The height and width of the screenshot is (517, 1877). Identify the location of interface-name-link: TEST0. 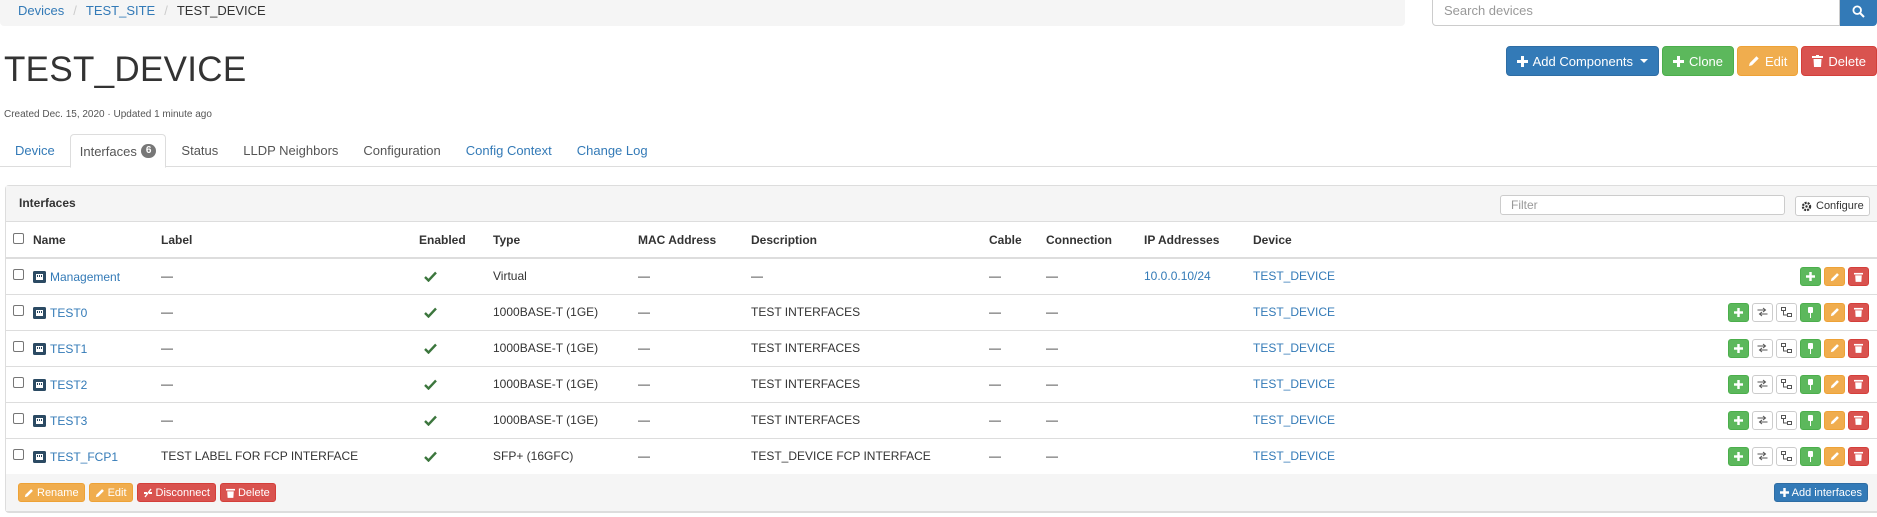
(68, 313).